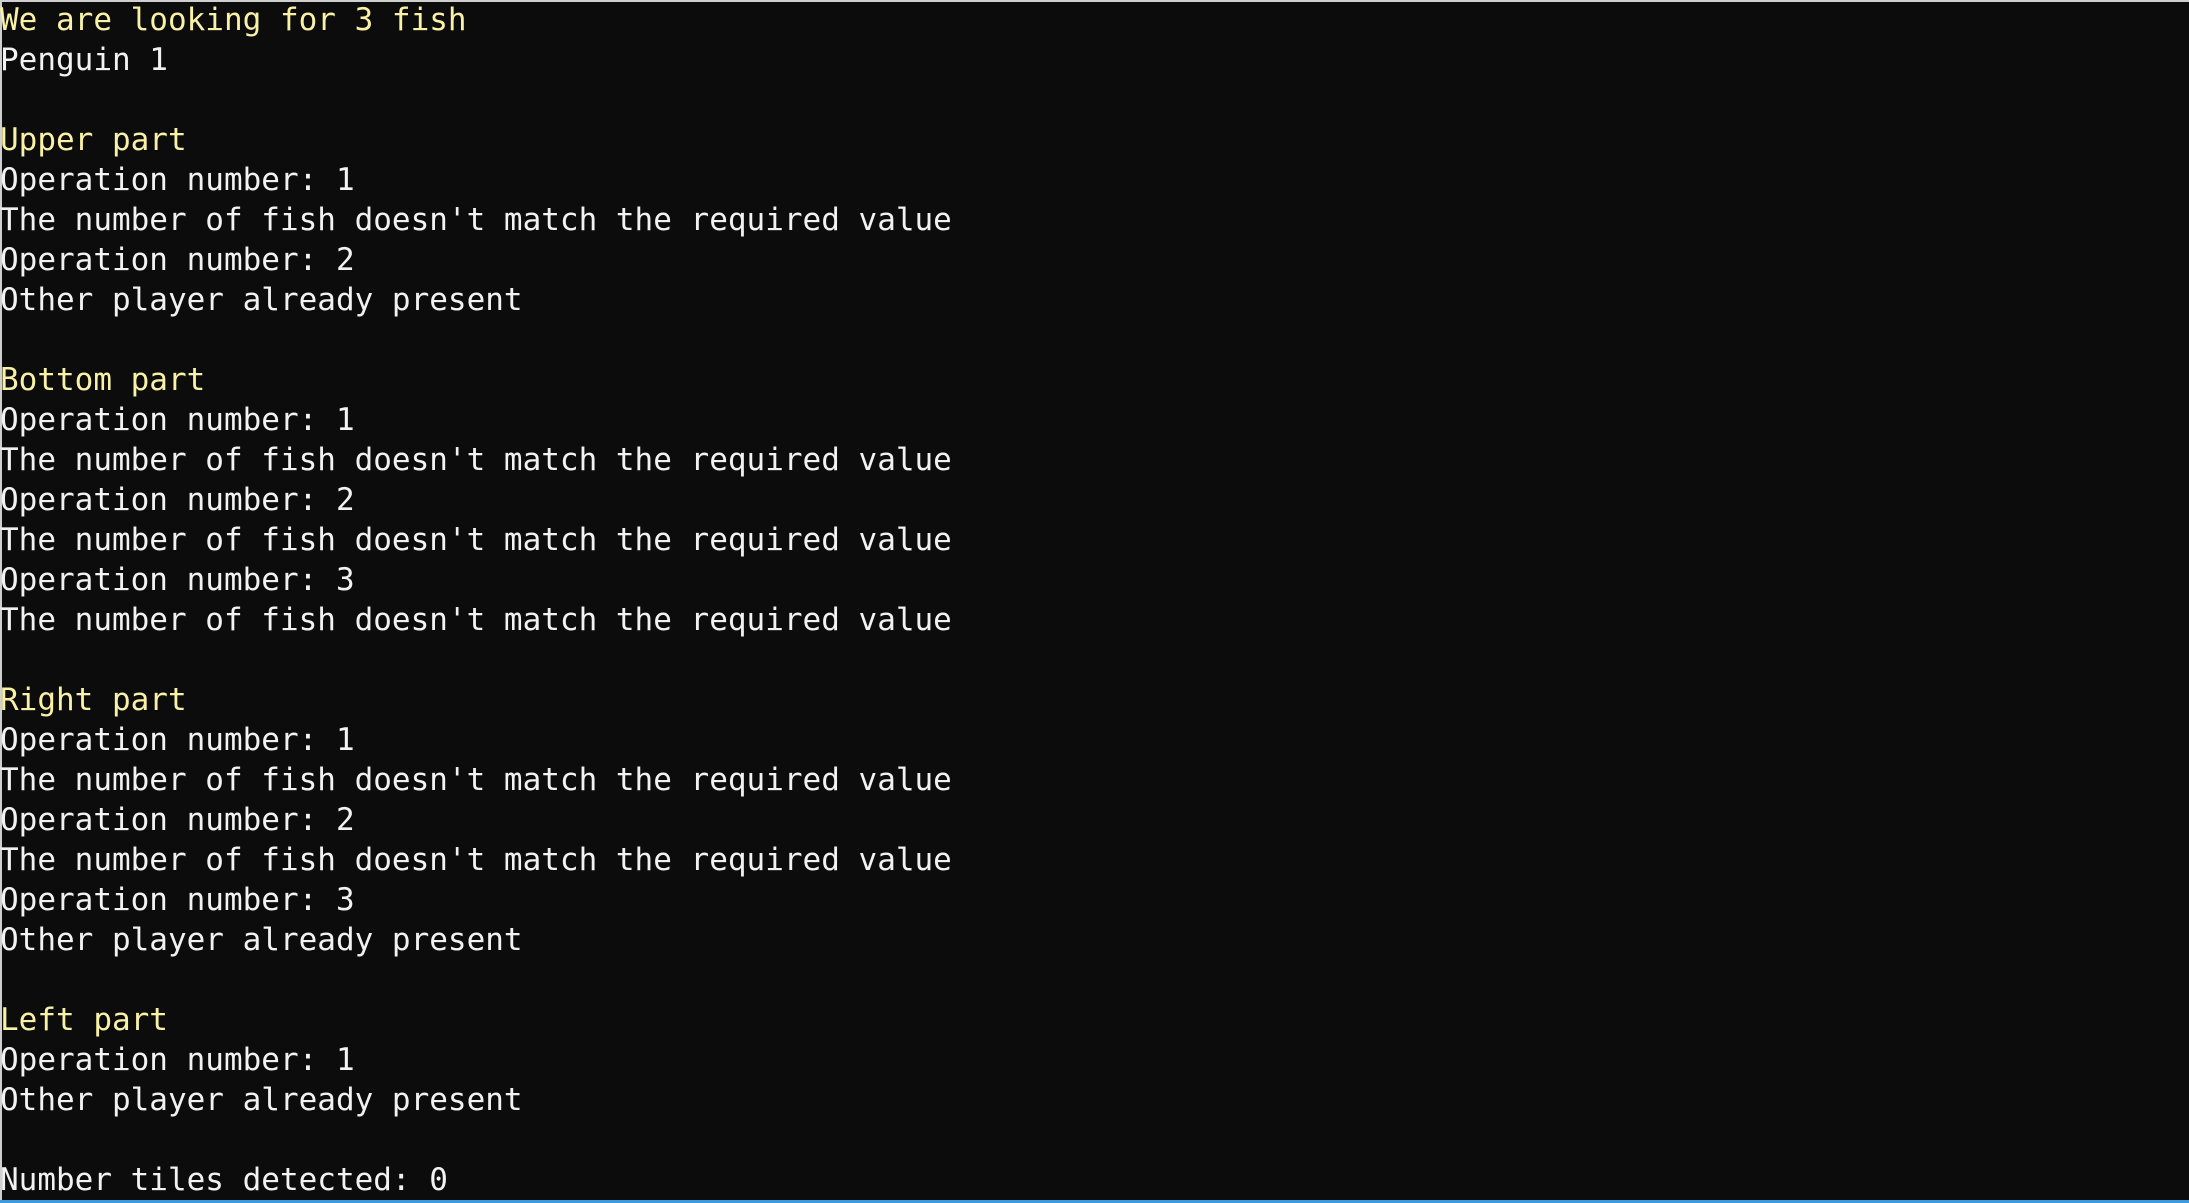 The image size is (2189, 1203). What do you see at coordinates (233, 20) in the screenshot?
I see `console-line: We are looking for 3 fish` at bounding box center [233, 20].